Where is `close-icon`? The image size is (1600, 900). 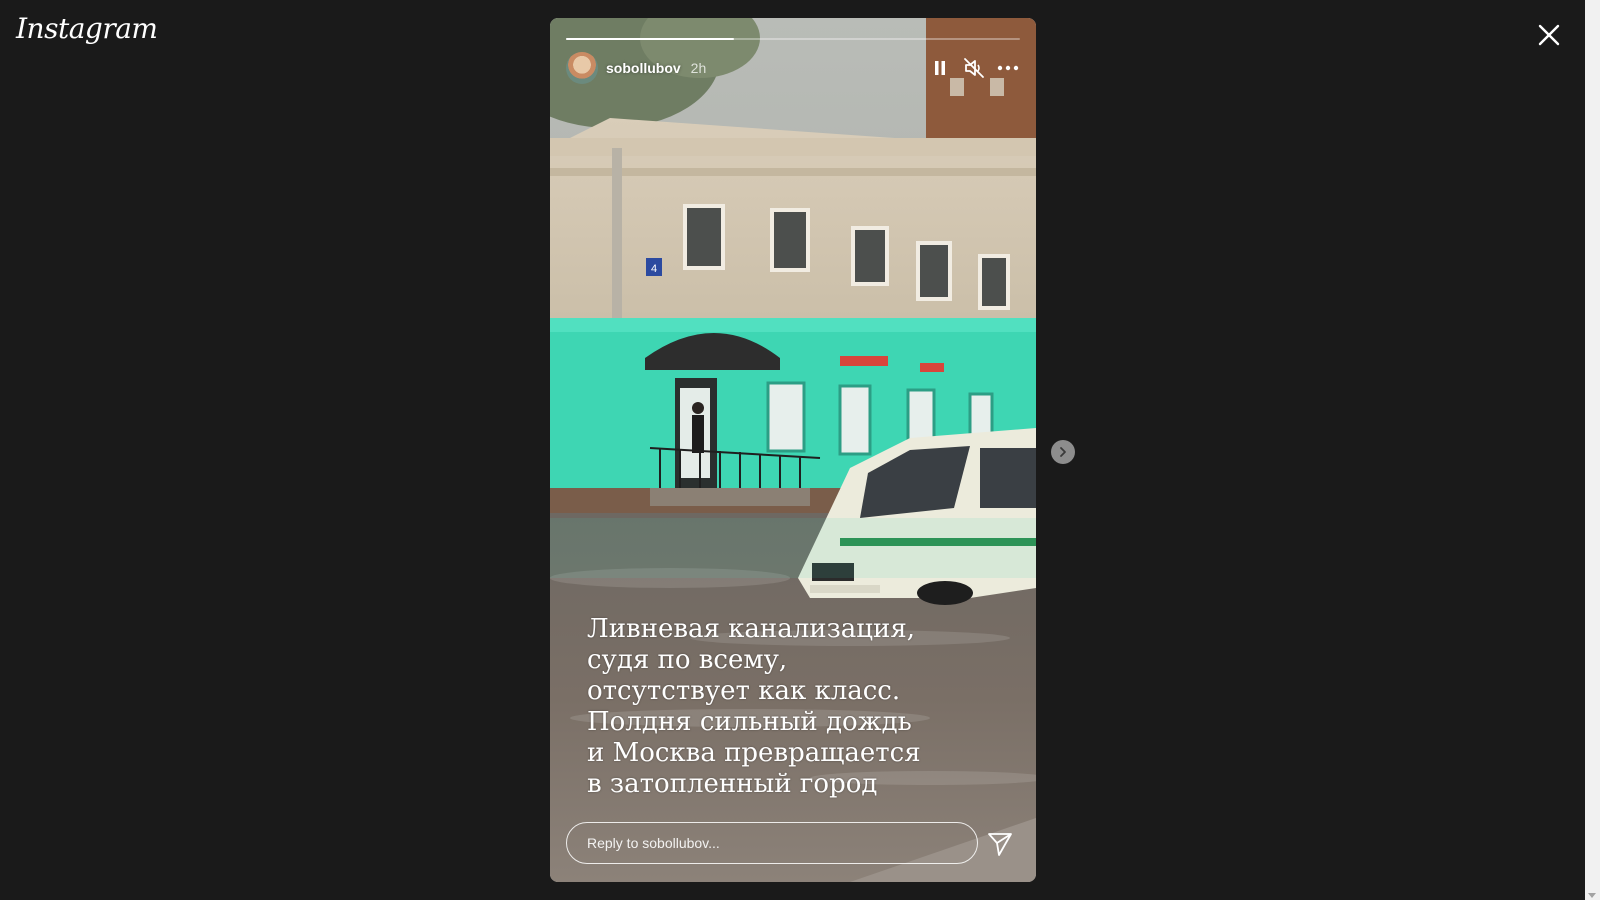
close-icon is located at coordinates (1549, 35).